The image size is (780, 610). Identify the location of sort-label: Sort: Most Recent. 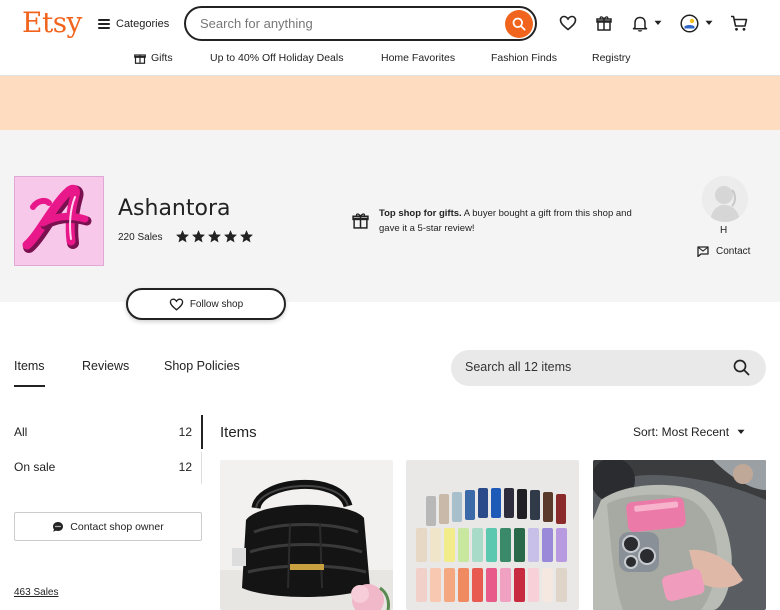
(681, 432).